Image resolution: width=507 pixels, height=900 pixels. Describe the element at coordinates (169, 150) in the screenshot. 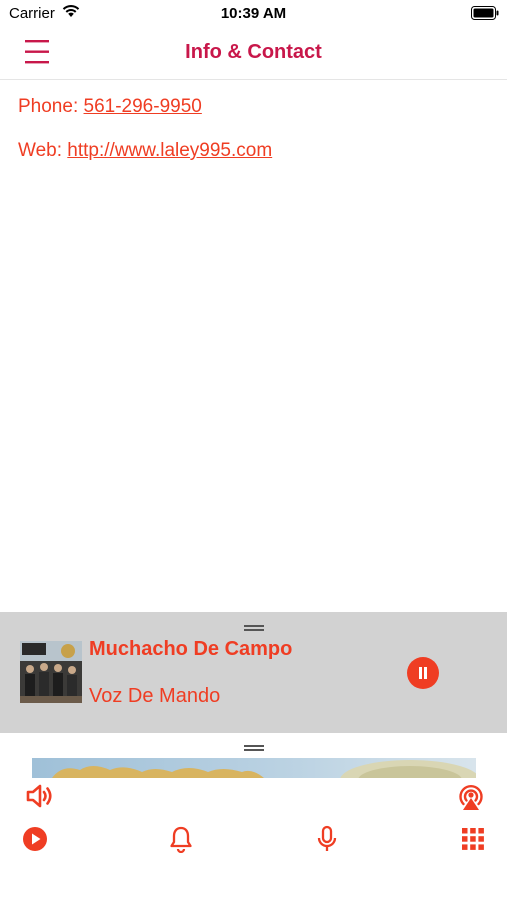

I see `web-link: http://www.laley995.com` at that location.